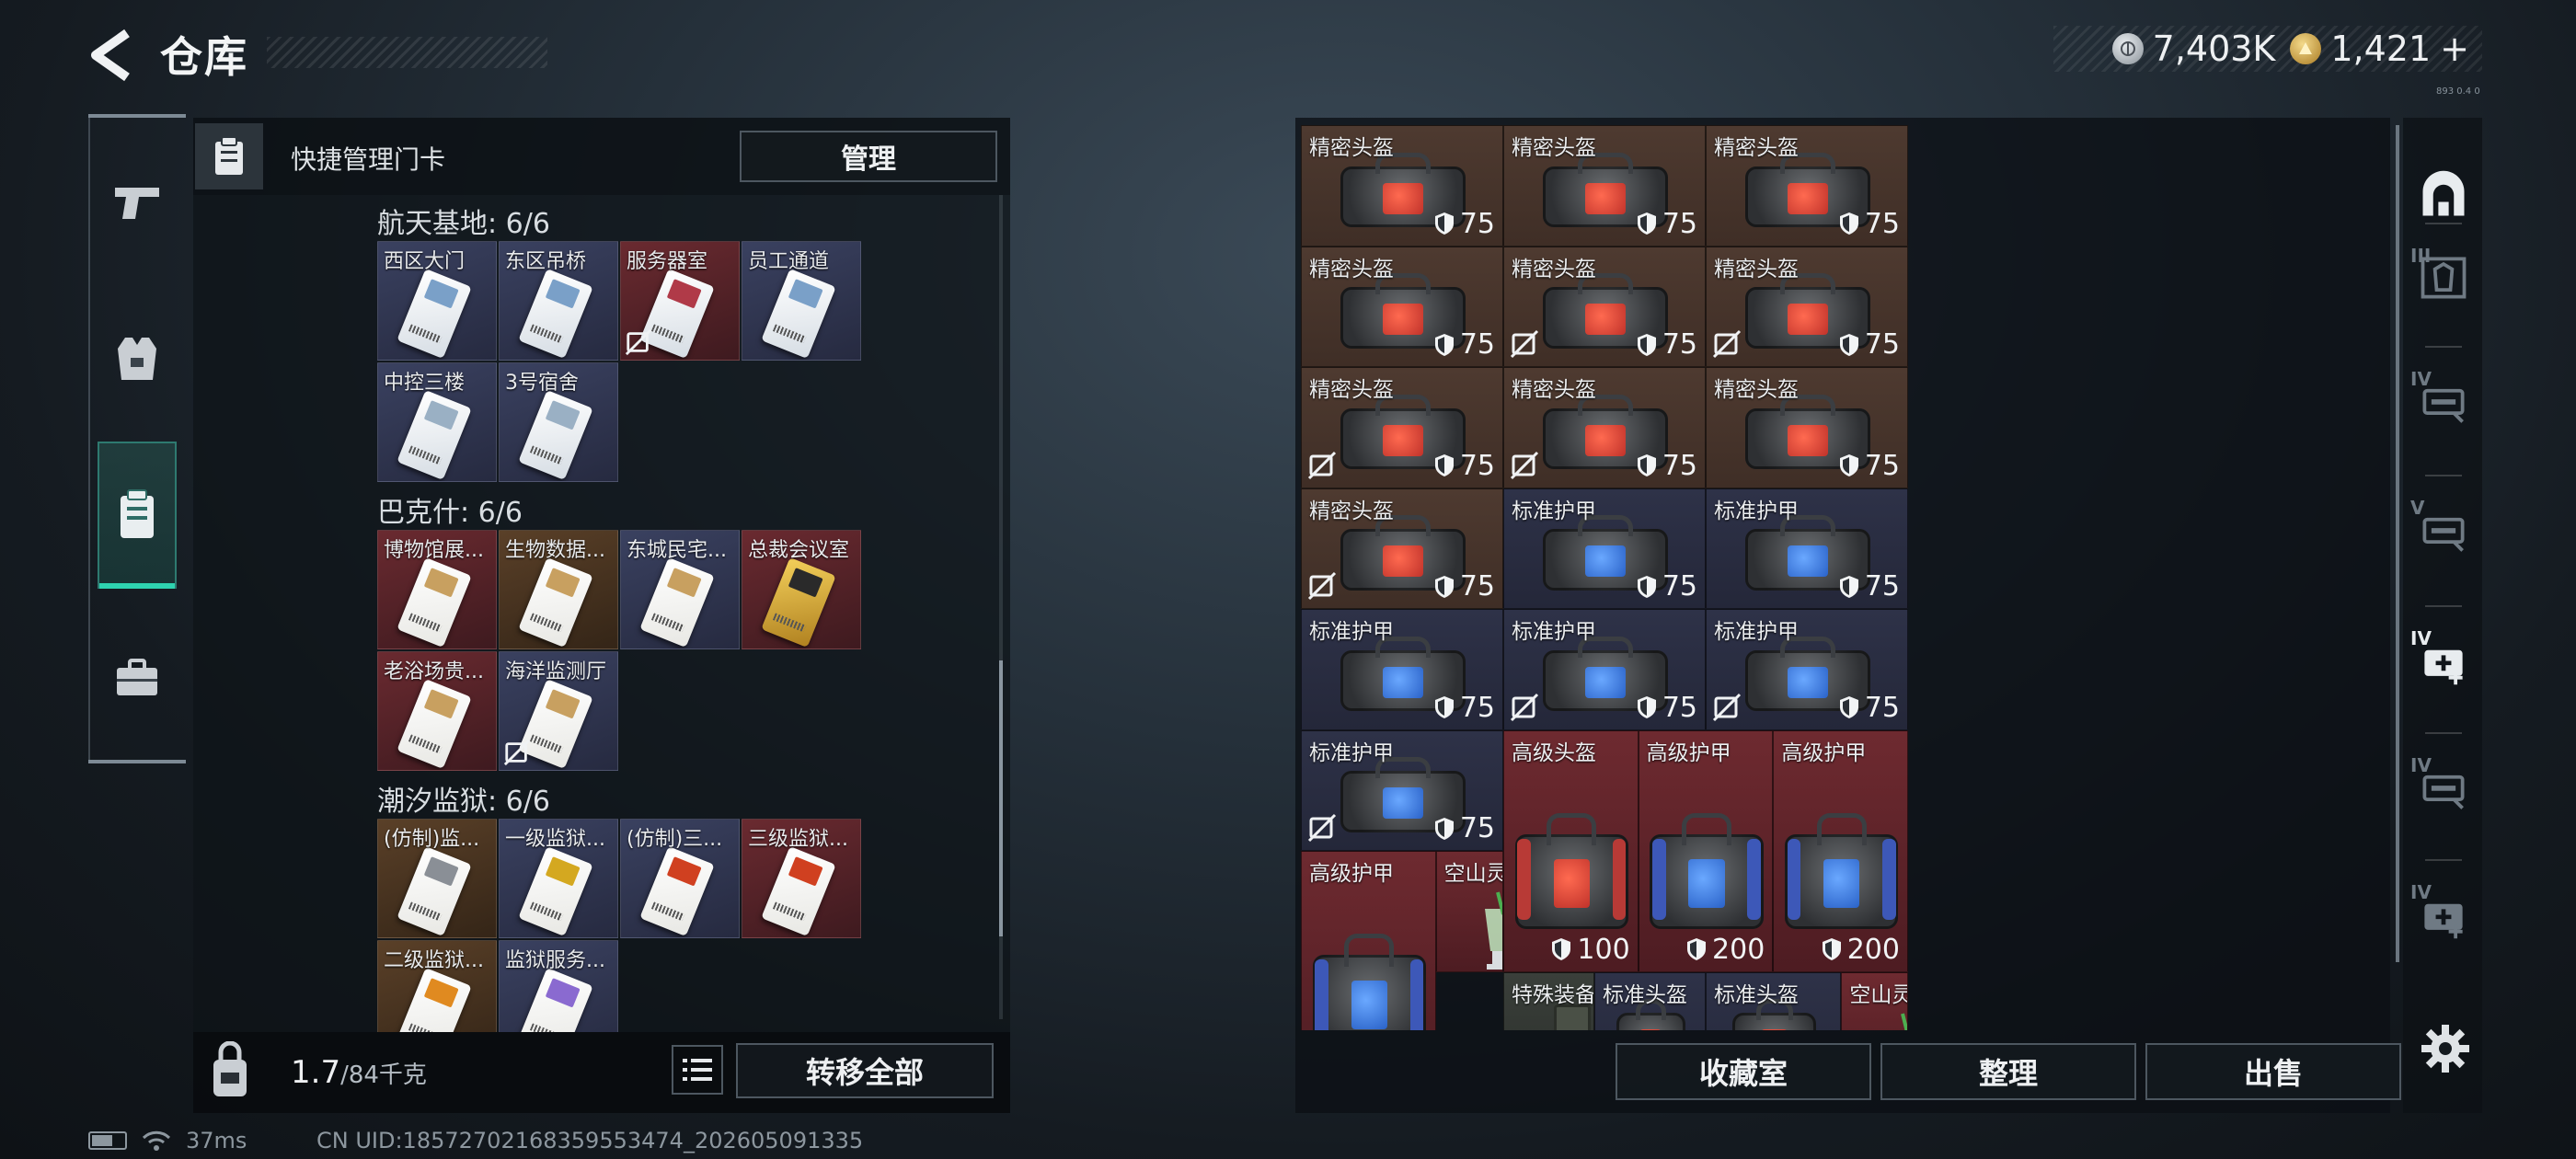 The image size is (2576, 1159). Describe the element at coordinates (1889, 879) in the screenshot. I see `bag-trim` at that location.